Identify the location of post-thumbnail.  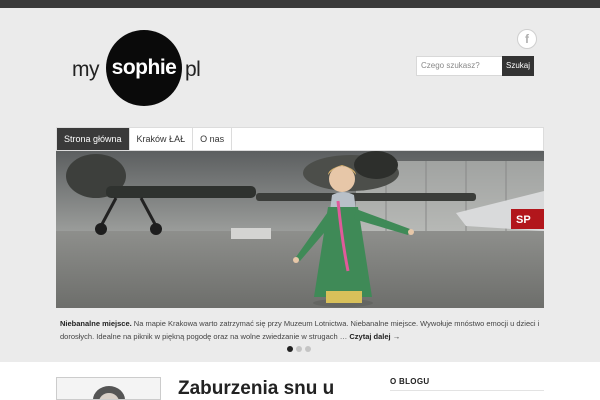
(108, 388).